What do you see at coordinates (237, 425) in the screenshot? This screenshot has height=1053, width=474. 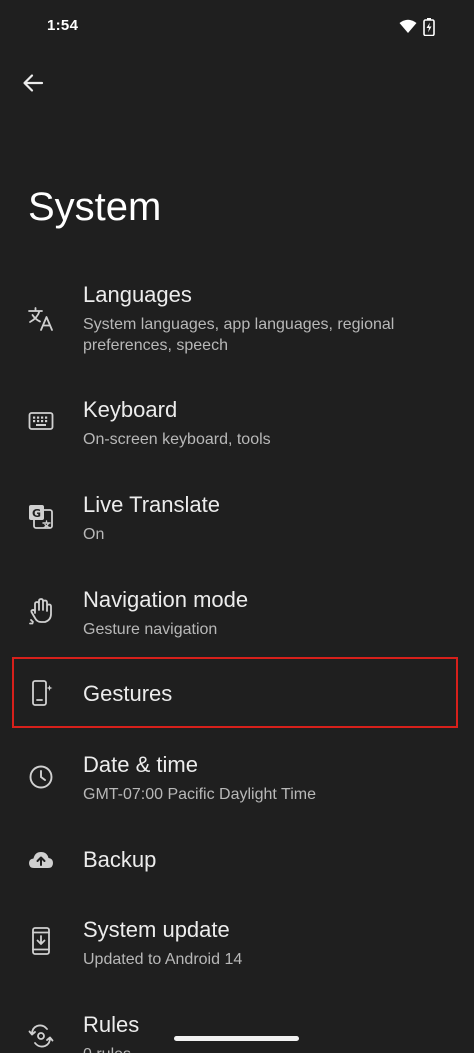 I see `setting-item-keyboard: Keyboard On-screen keyboard, tools` at bounding box center [237, 425].